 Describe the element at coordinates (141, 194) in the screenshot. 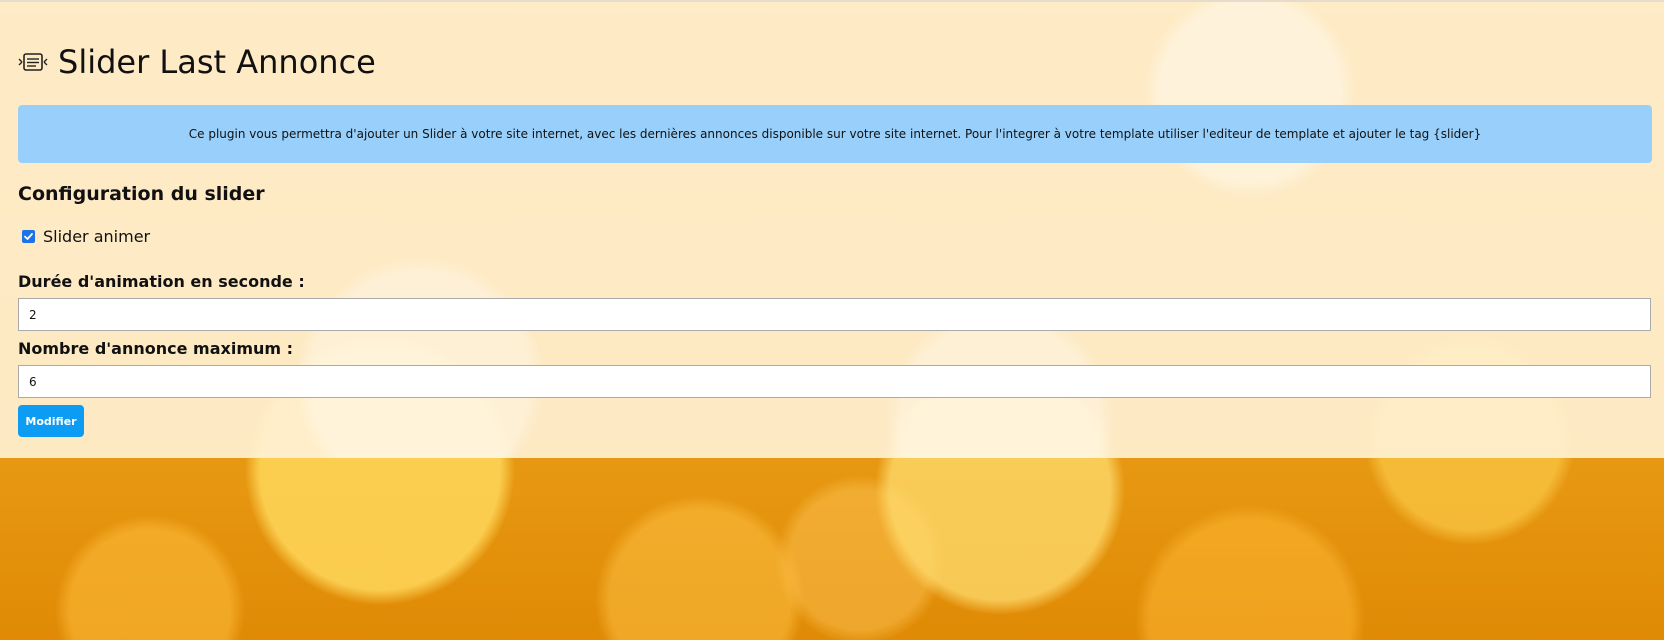

I see `section-title: Configuration du slider` at that location.